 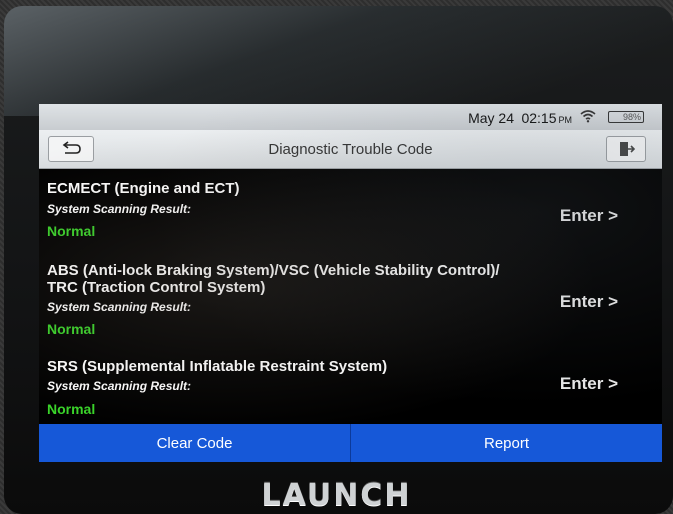 I want to click on status-bar: May 24 02:15 PM 98%, so click(x=350, y=117).